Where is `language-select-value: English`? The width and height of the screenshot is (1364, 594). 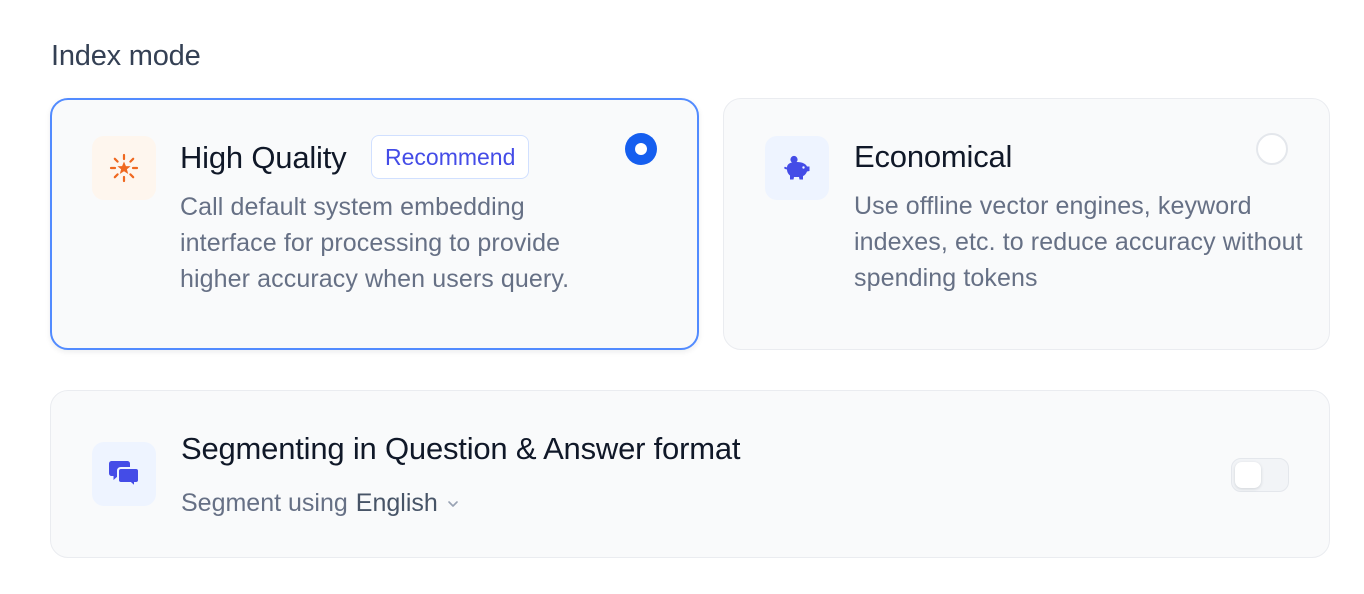 language-select-value: English is located at coordinates (396, 503).